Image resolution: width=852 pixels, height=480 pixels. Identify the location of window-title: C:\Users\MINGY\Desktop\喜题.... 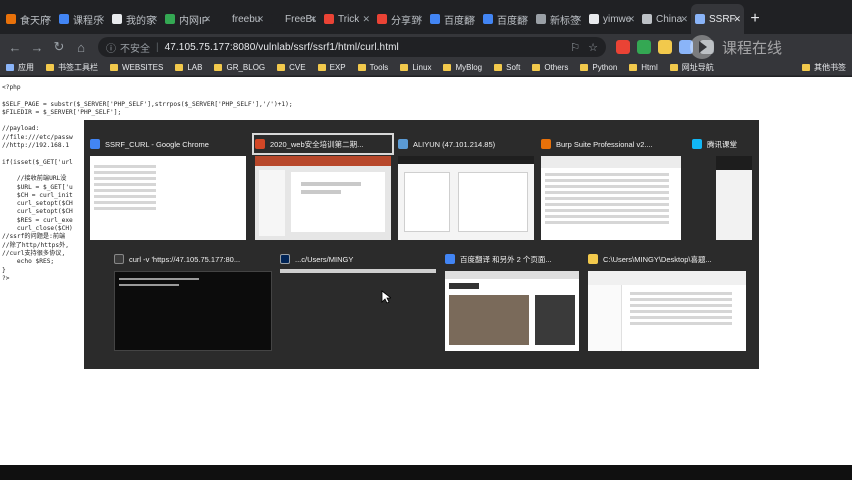
(657, 259).